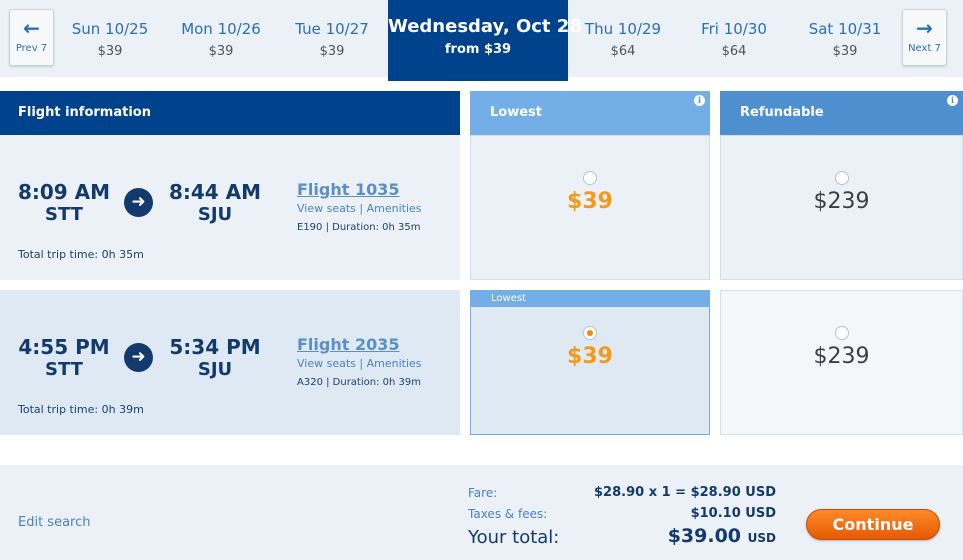  What do you see at coordinates (514, 537) in the screenshot?
I see `total-label: Your total:` at bounding box center [514, 537].